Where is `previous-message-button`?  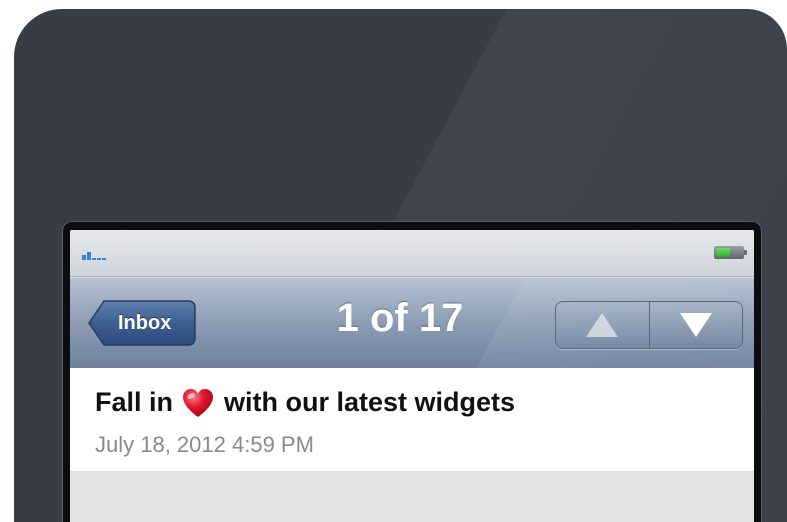 previous-message-button is located at coordinates (602, 325).